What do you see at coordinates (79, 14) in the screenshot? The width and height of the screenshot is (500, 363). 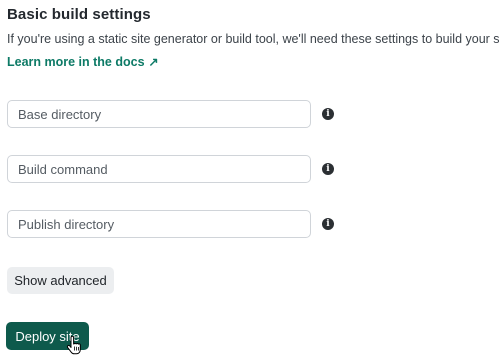 I see `section-title: Basic build settings` at bounding box center [79, 14].